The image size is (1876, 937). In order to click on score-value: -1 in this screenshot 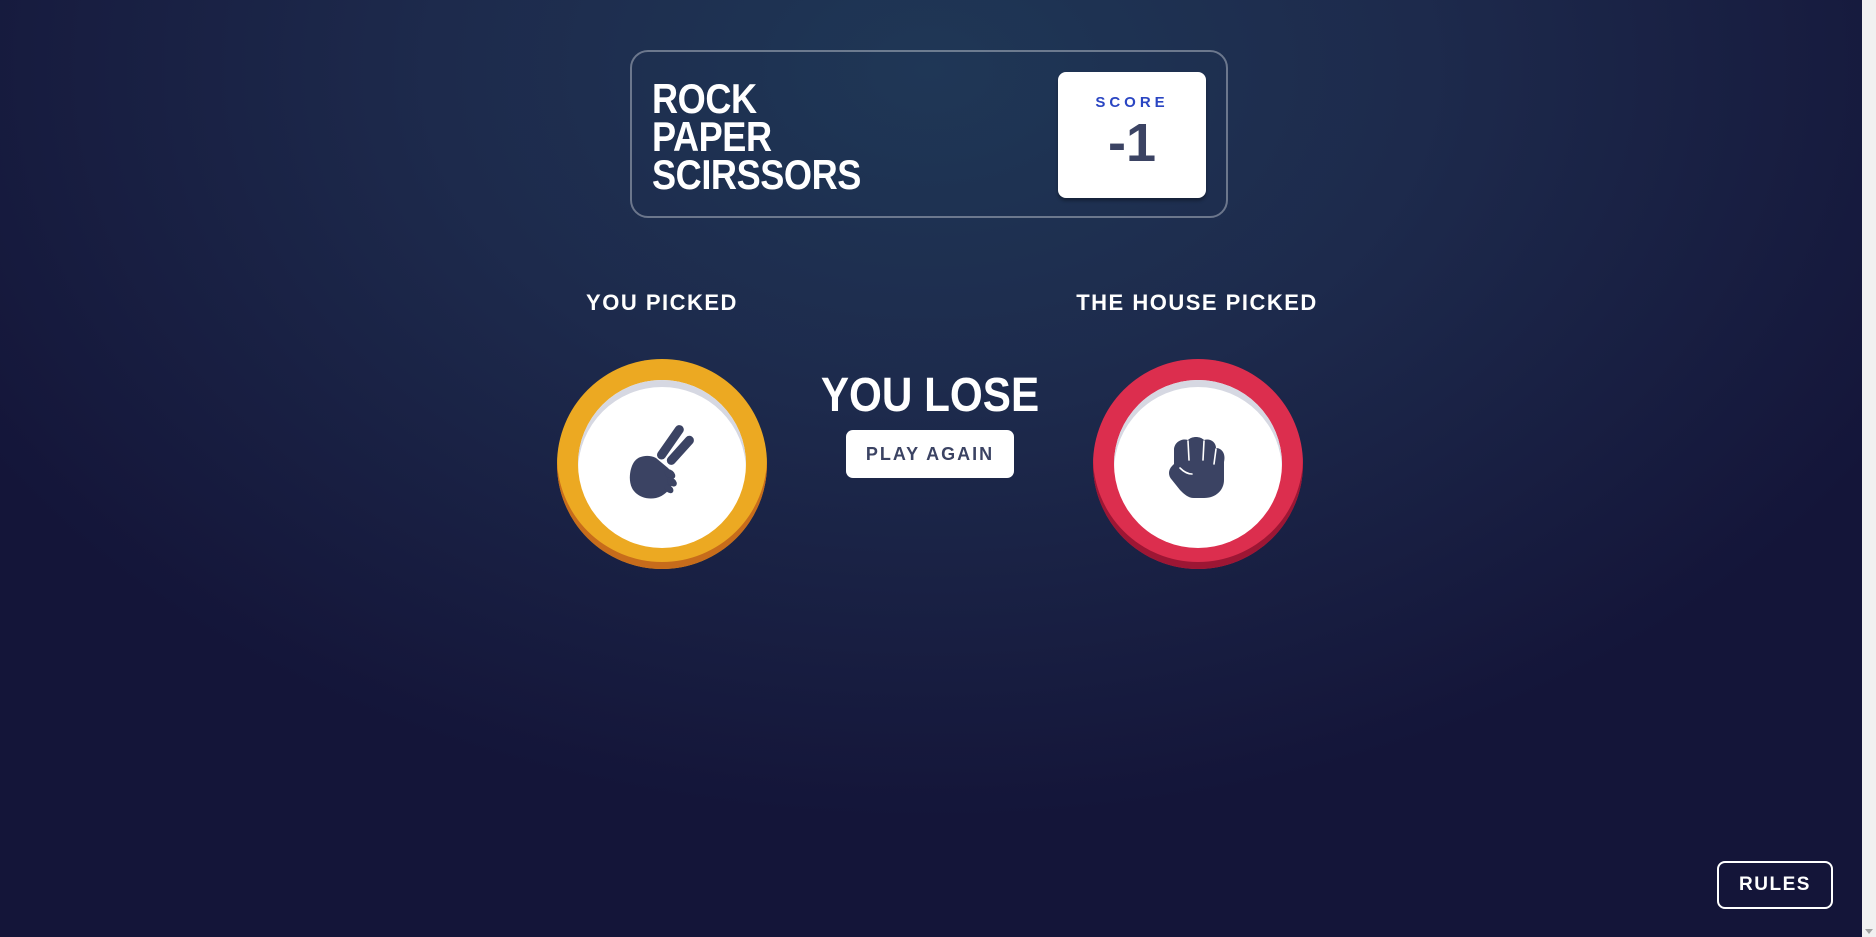, I will do `click(1131, 143)`.